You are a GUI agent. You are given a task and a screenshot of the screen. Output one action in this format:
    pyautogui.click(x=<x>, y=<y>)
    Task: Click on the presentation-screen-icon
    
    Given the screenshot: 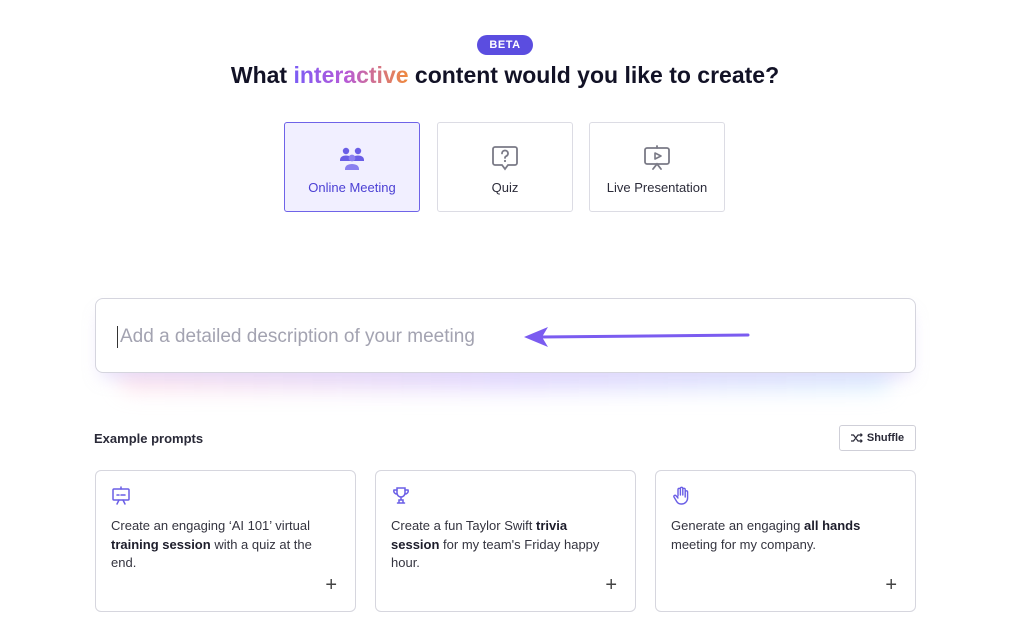 What is the action you would take?
    pyautogui.click(x=657, y=157)
    